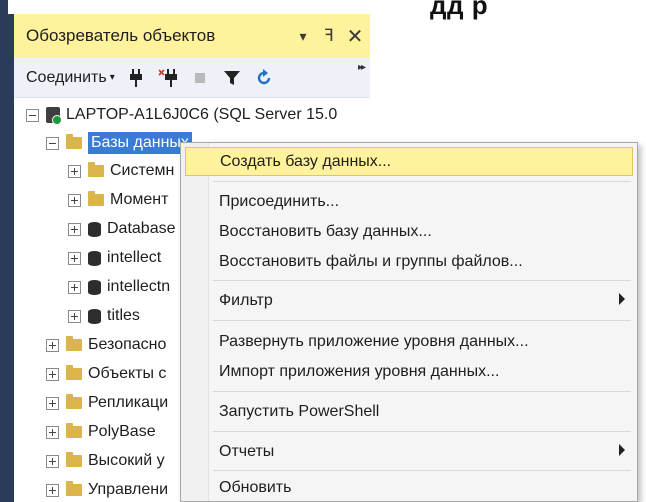  Describe the element at coordinates (126, 460) in the screenshot. I see `tree-item-label: Высокий у` at that location.